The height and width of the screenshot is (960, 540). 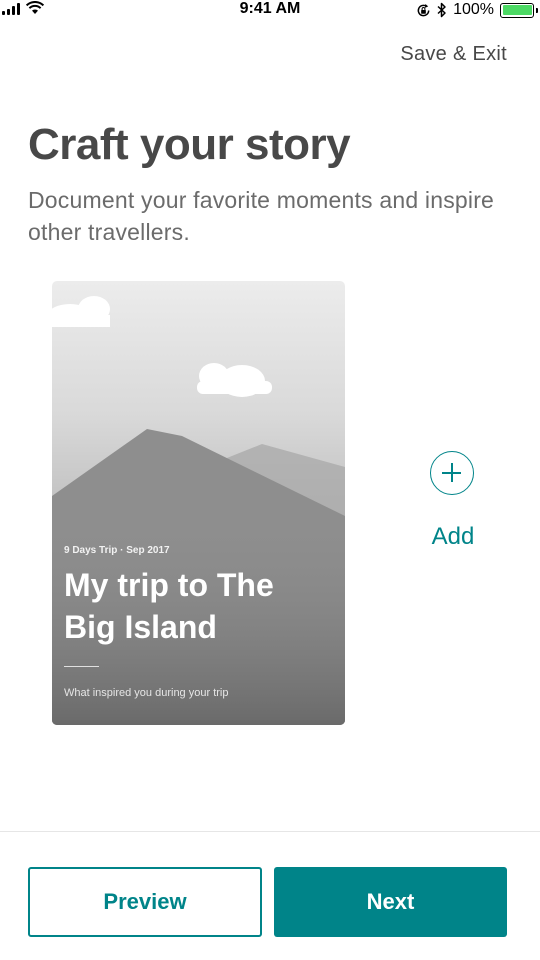 What do you see at coordinates (189, 144) in the screenshot?
I see `page-title: Craft your story` at bounding box center [189, 144].